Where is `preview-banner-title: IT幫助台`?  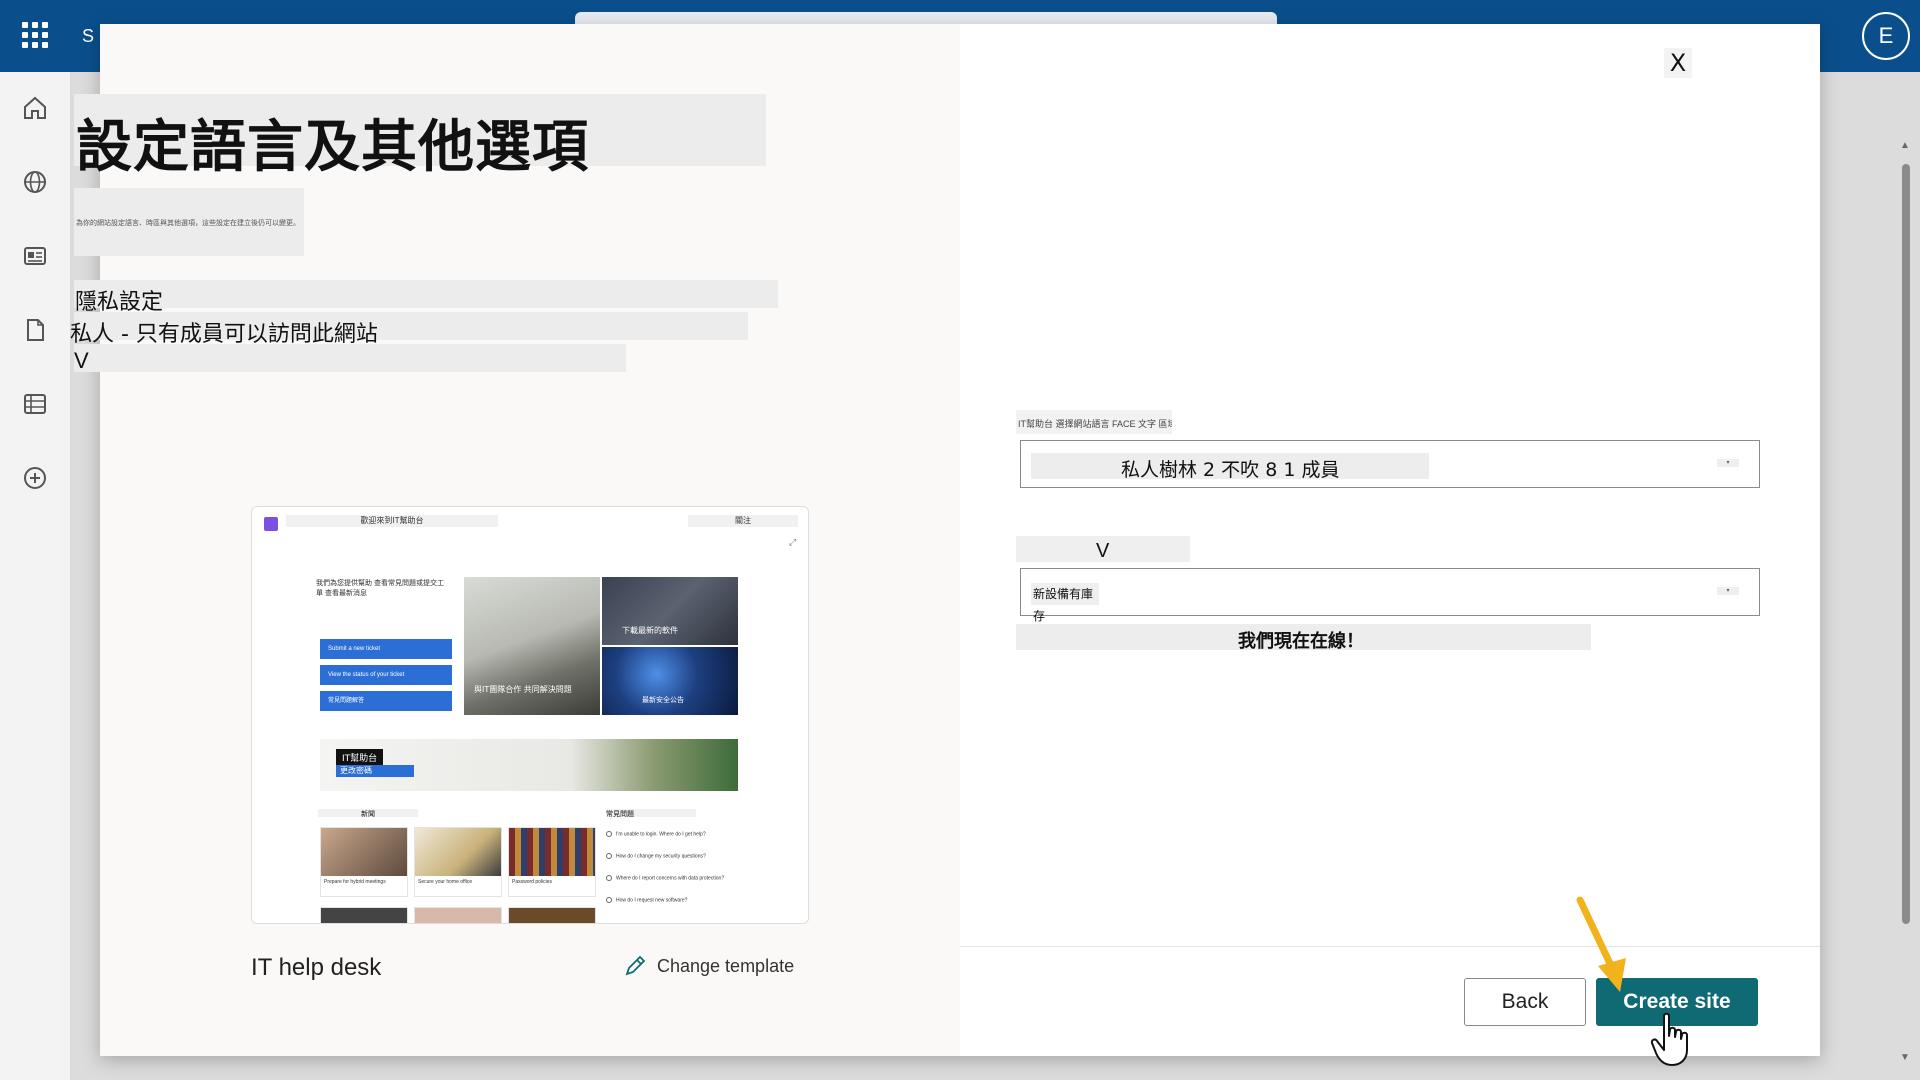 preview-banner-title: IT幫助台 is located at coordinates (360, 757).